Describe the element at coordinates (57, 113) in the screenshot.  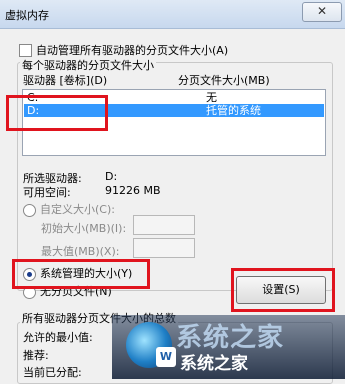
I see `drive-highlight-box` at that location.